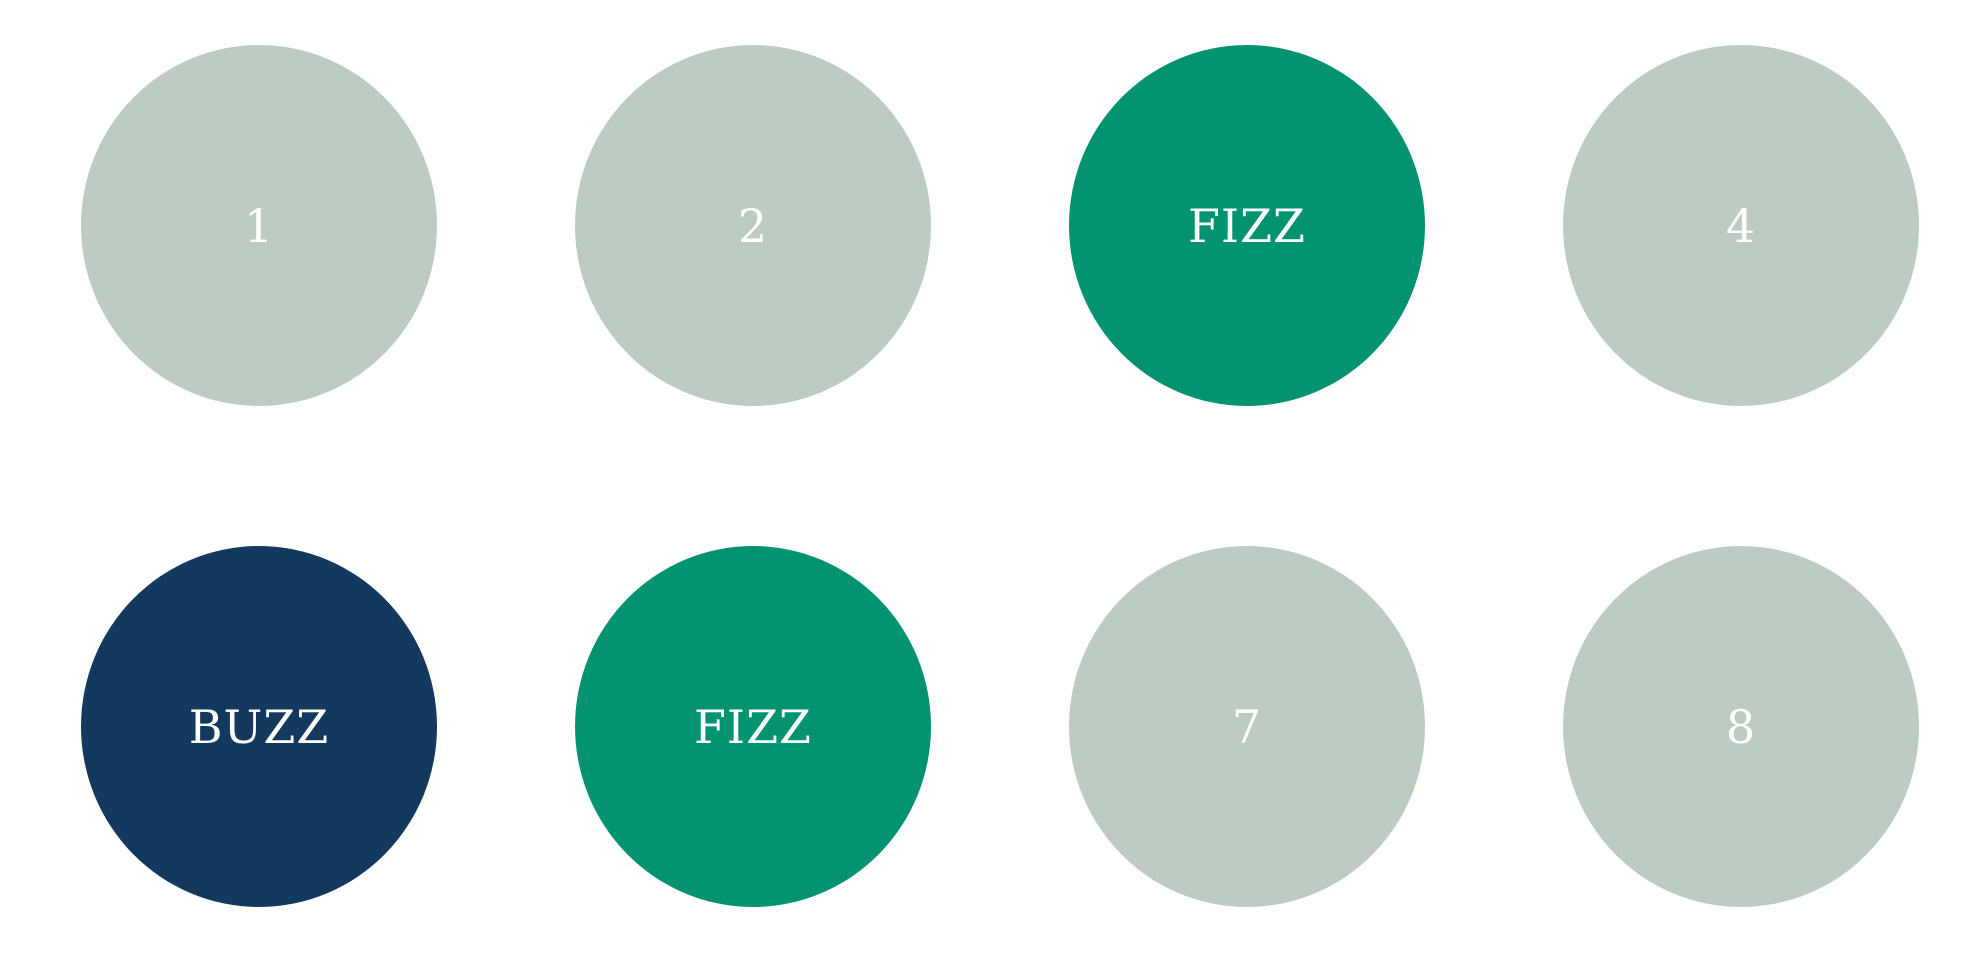 Image resolution: width=1984 pixels, height=974 pixels. I want to click on tile-3: FIZZ, so click(1247, 225).